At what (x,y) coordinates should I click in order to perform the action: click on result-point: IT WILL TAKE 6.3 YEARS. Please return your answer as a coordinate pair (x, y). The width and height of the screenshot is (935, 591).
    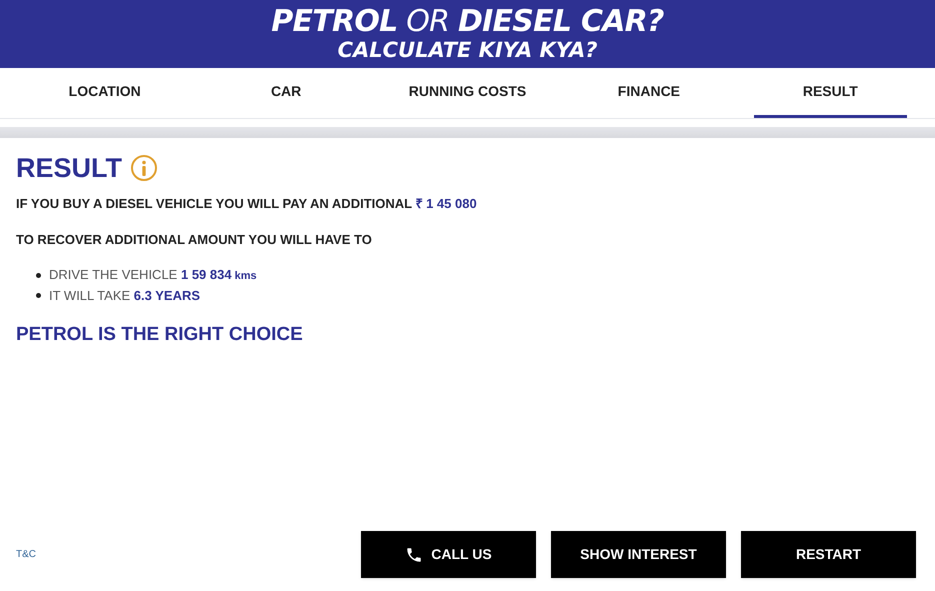
    Looking at the image, I should click on (124, 296).